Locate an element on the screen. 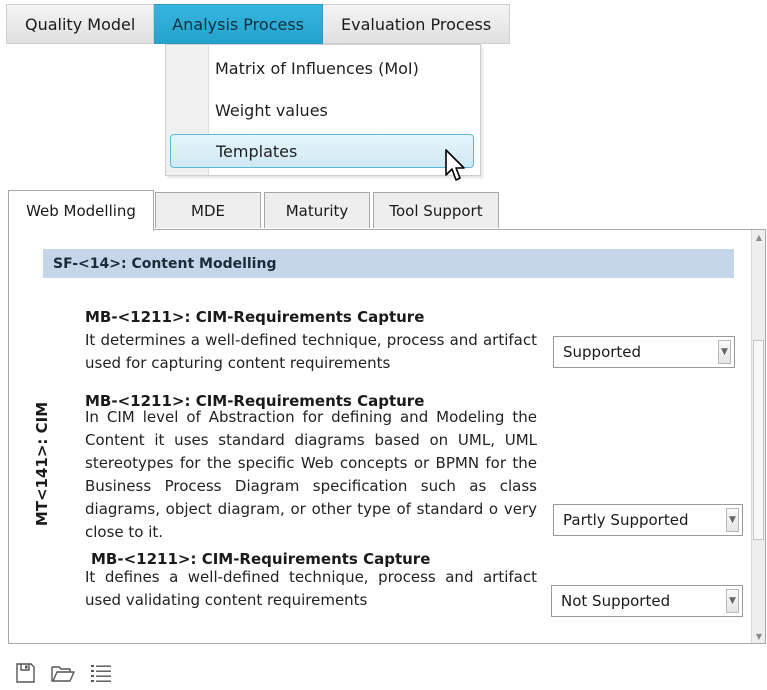 Image resolution: width=767 pixels, height=690 pixels. support-select-value: Not Supported is located at coordinates (616, 601).